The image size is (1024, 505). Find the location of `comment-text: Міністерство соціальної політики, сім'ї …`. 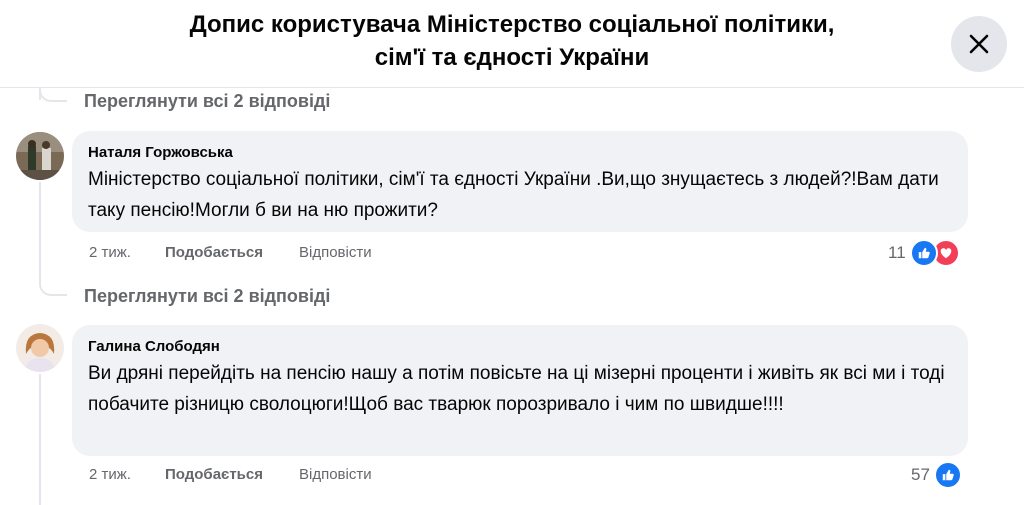

comment-text: Міністерство соціальної політики, сім'ї … is located at coordinates (513, 195).